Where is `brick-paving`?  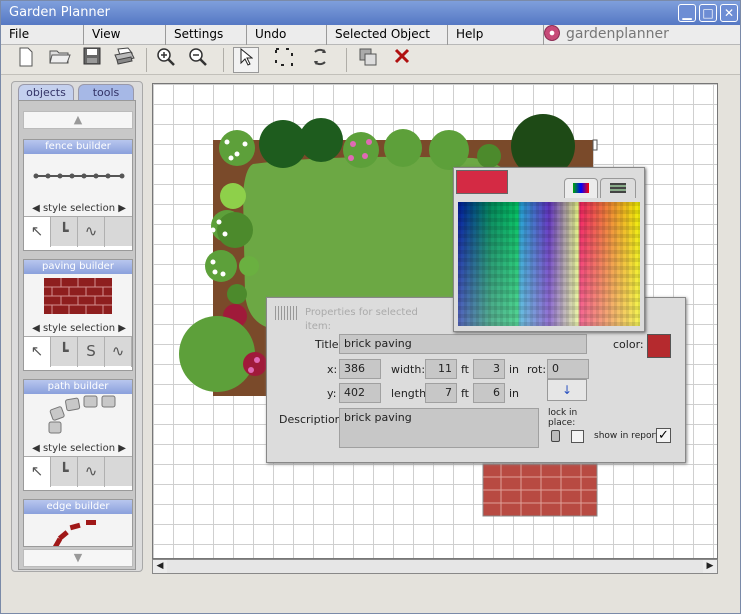 brick-paving is located at coordinates (540, 490).